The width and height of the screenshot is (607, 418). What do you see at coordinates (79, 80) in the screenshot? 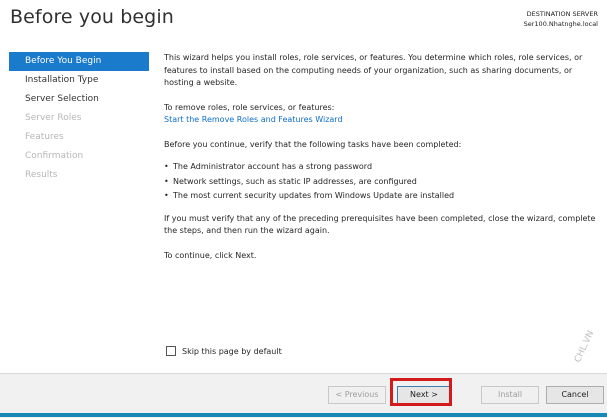
I see `sidebar-item-installation-type: Installation Type` at bounding box center [79, 80].